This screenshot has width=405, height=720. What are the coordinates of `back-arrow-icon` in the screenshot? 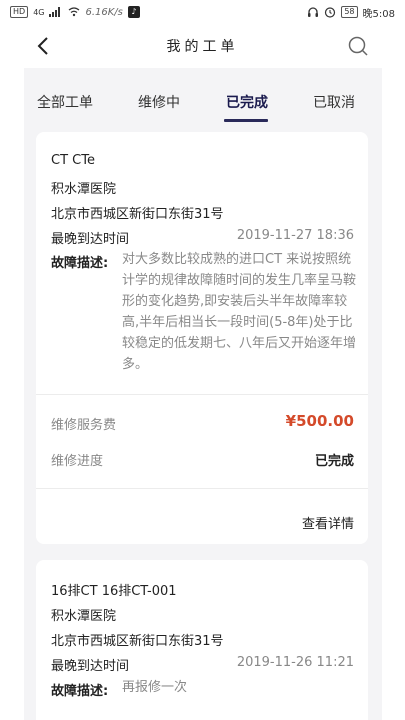 It's located at (44, 46).